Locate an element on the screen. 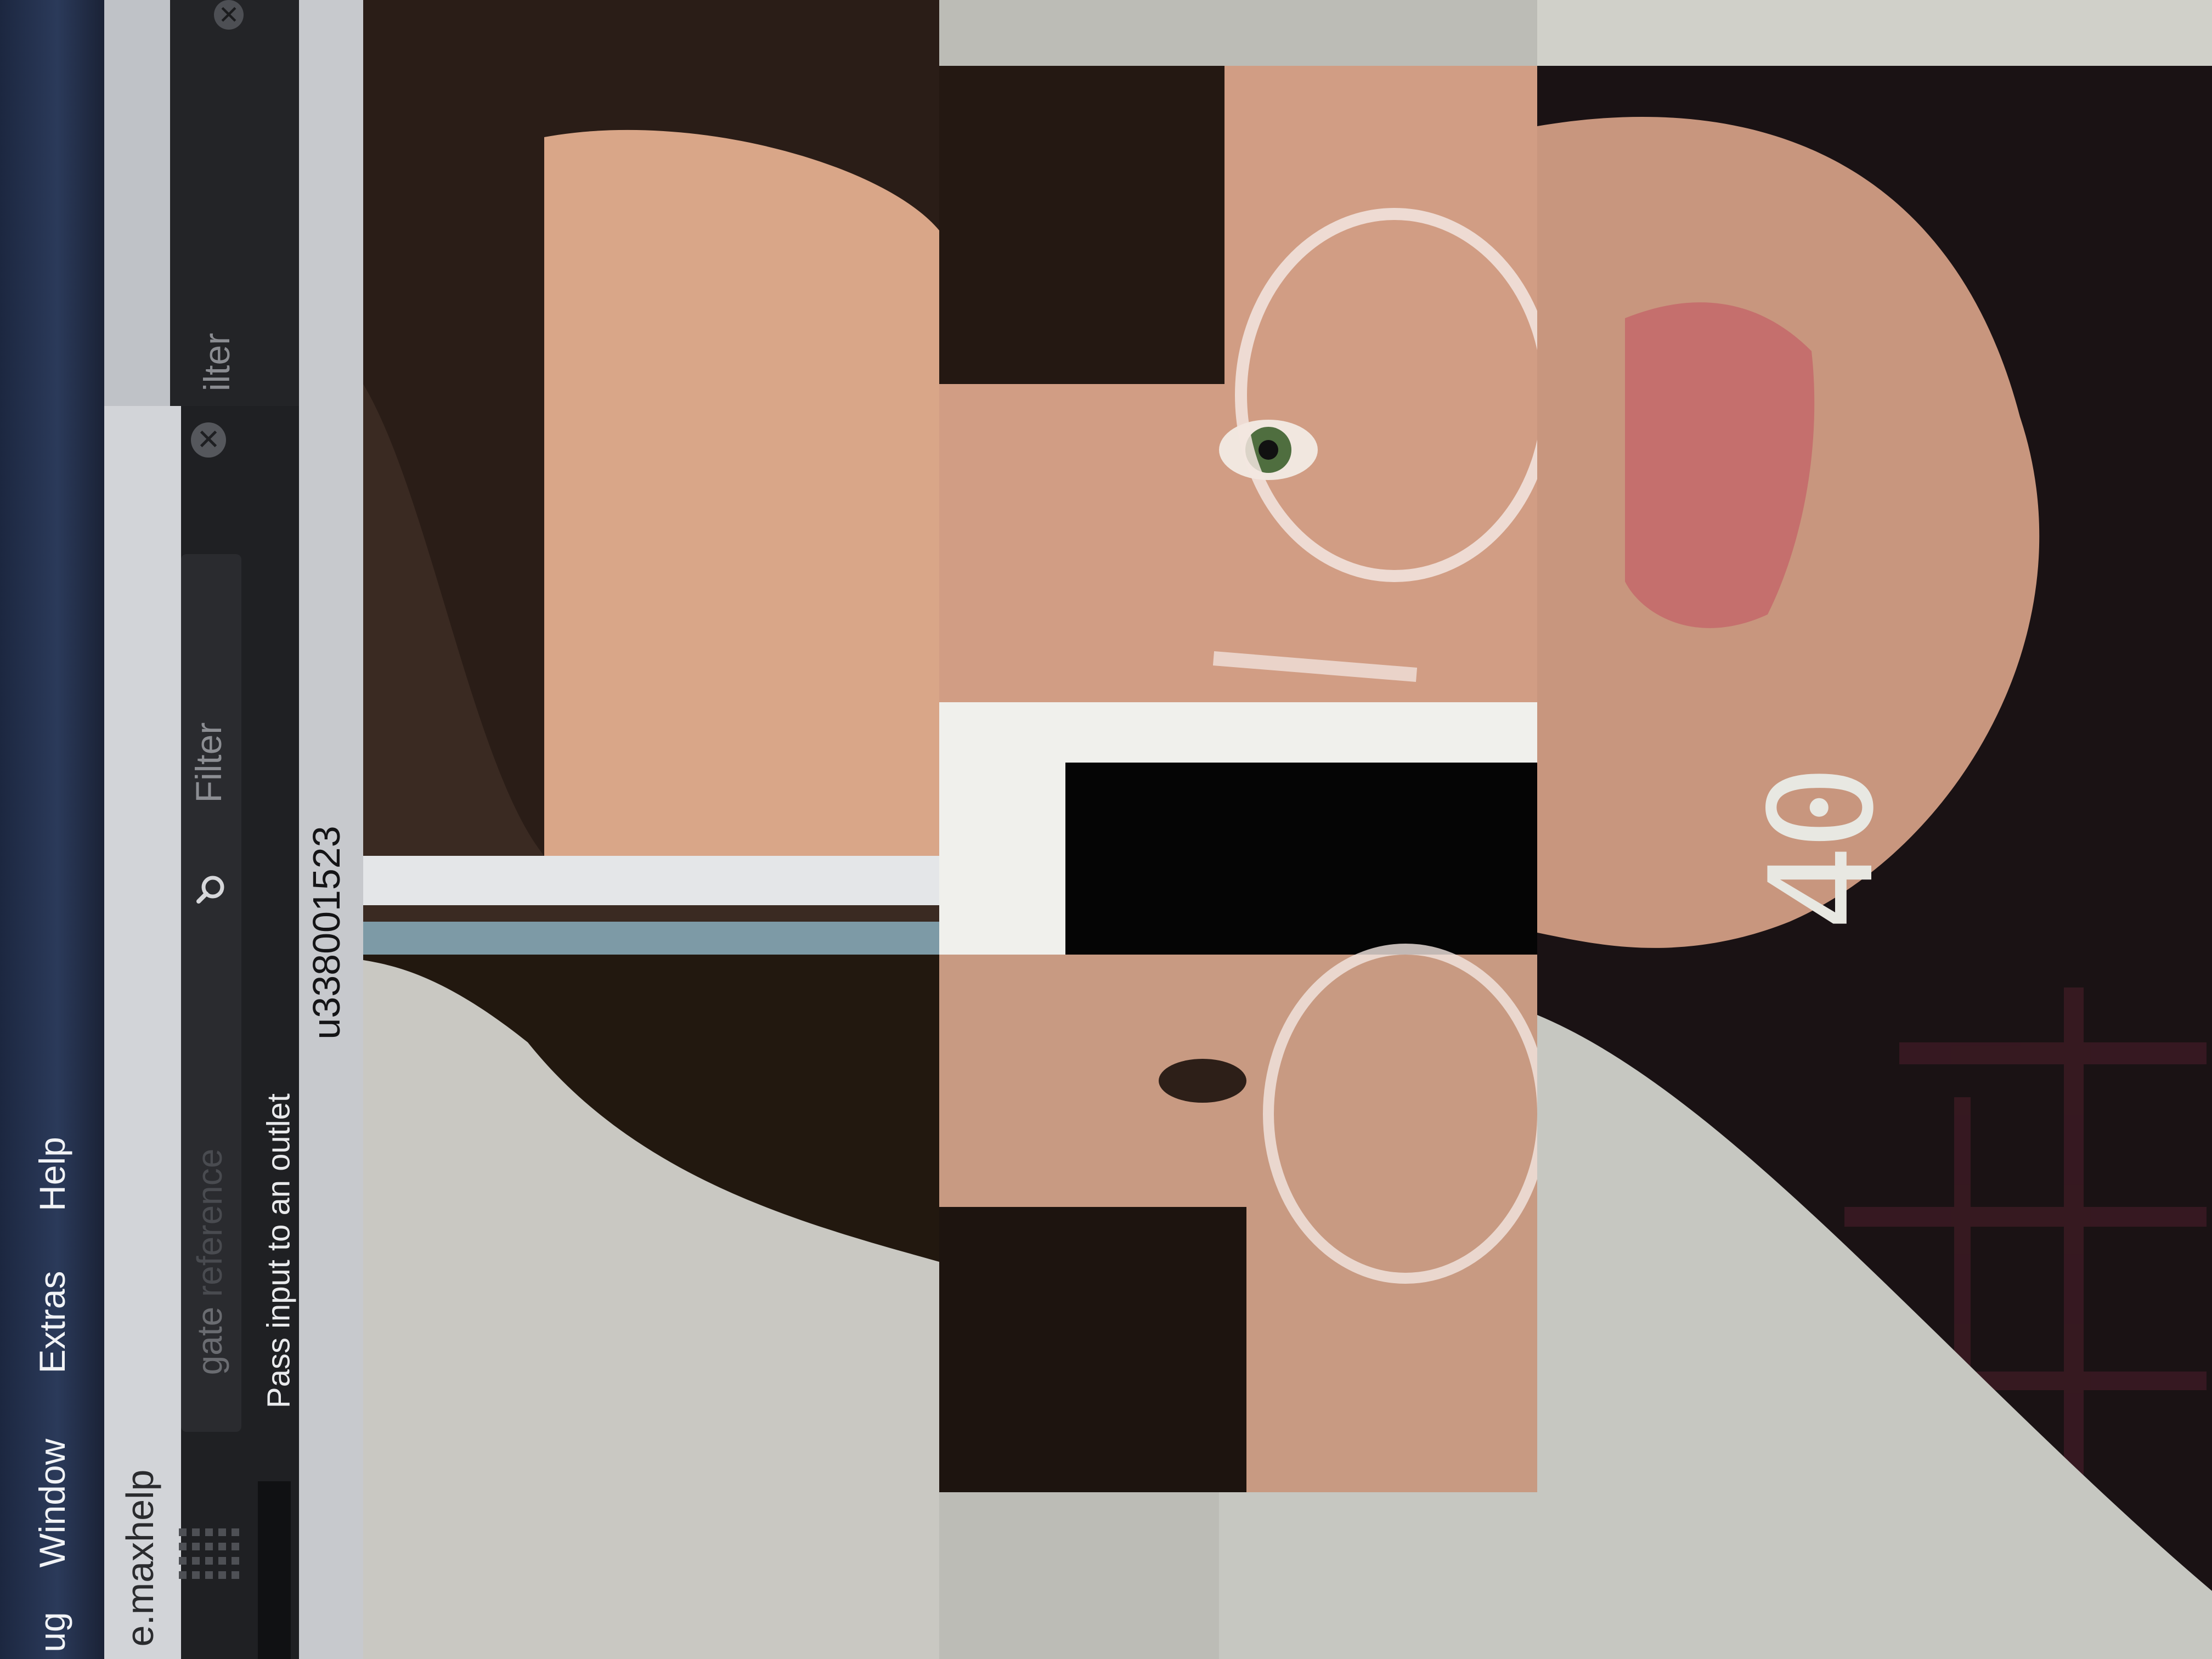 Image resolution: width=2212 pixels, height=1659 pixels. background-filter-placeholder: ilter is located at coordinates (216, 362).